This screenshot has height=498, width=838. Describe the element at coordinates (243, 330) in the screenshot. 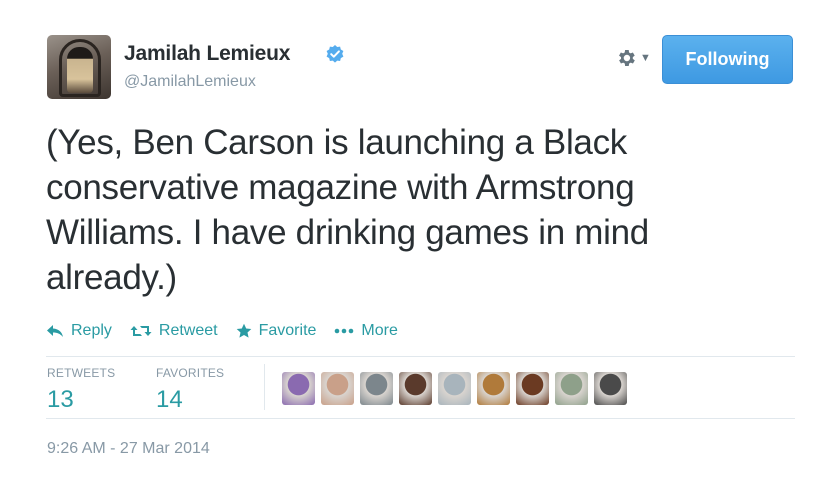

I see `star-icon` at that location.